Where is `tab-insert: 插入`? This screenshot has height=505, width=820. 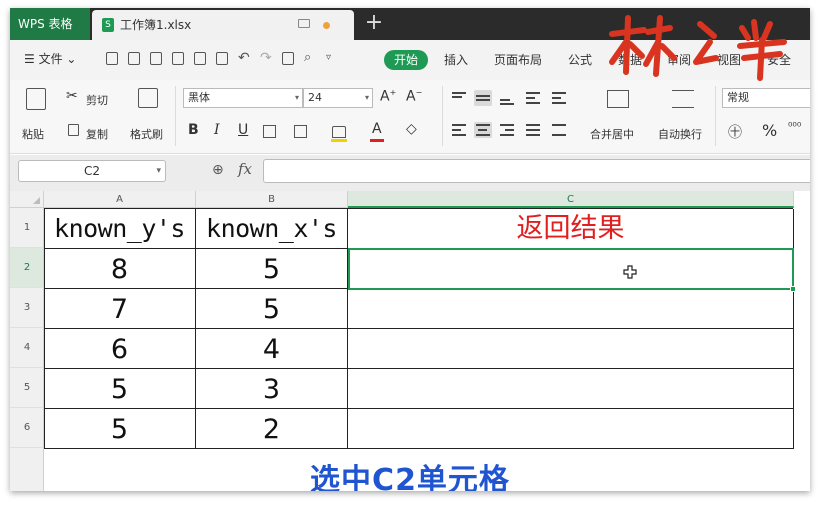 tab-insert: 插入 is located at coordinates (456, 59).